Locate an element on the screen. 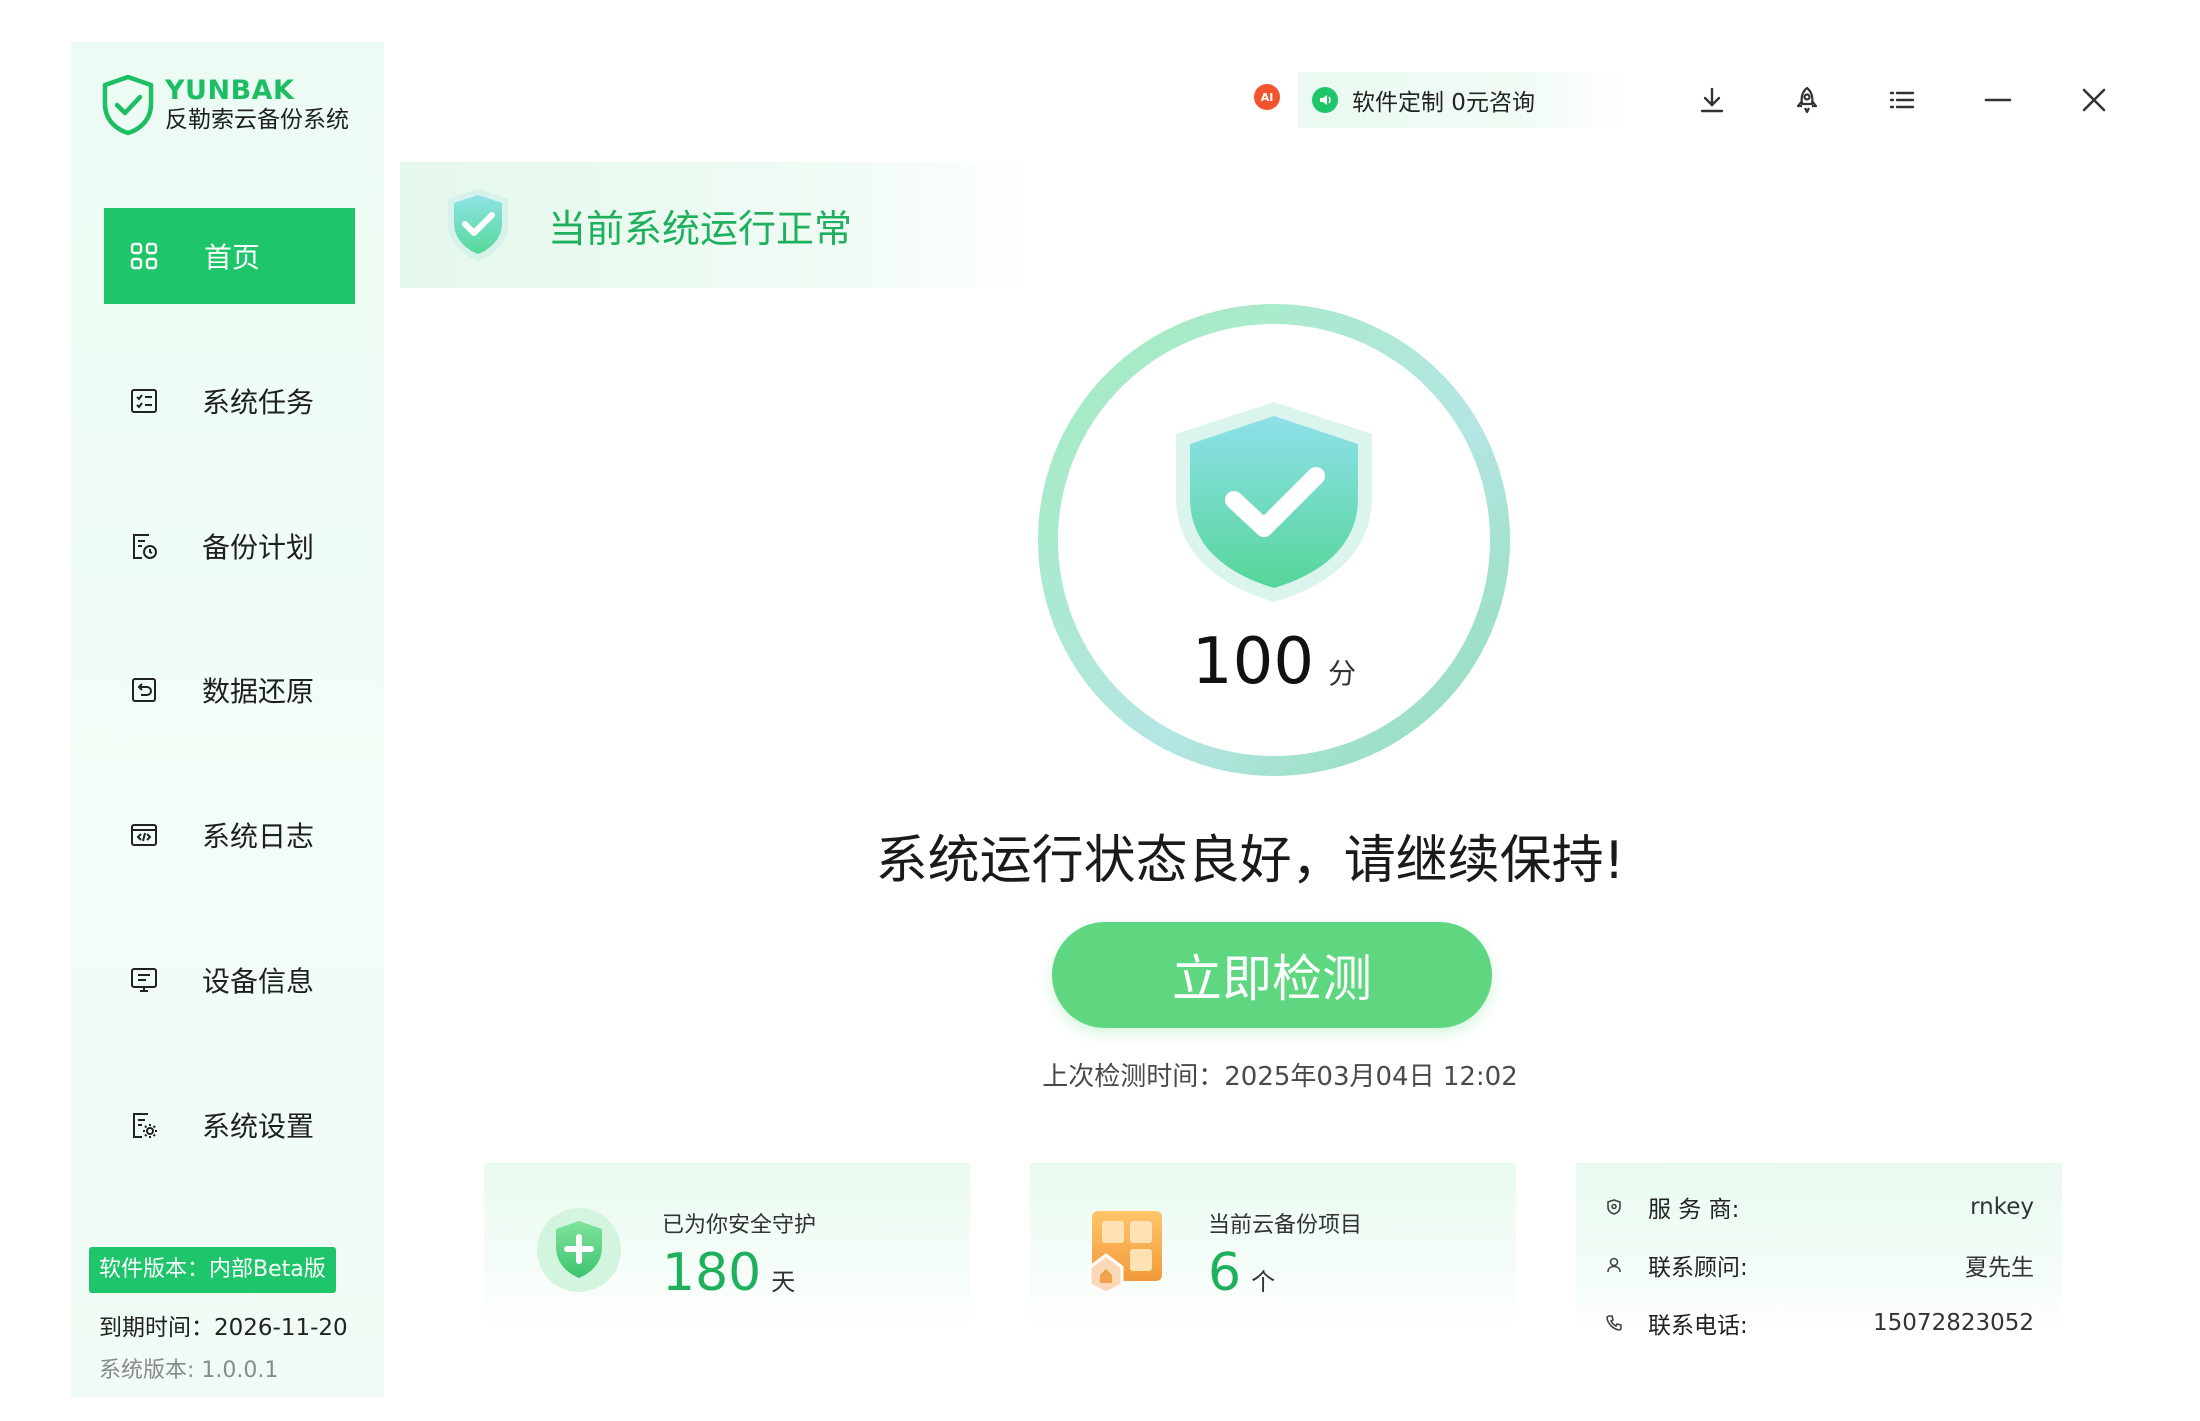  last-check-time: 上次检测时间：2025年03月04日 12:02 is located at coordinates (1280, 1077).